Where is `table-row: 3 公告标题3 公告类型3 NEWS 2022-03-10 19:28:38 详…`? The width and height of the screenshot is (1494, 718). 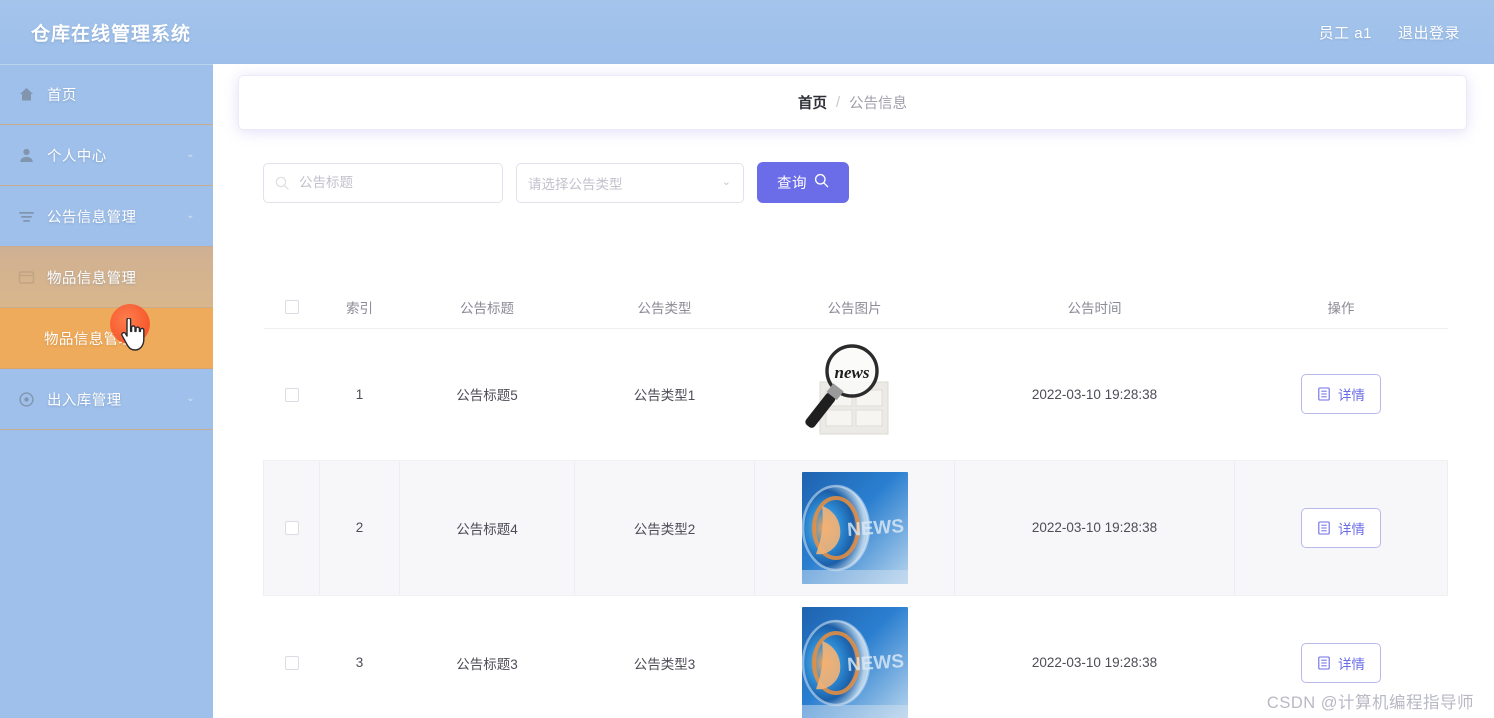 table-row: 3 公告标题3 公告类型3 NEWS 2022-03-10 19:28:38 详… is located at coordinates (855, 656).